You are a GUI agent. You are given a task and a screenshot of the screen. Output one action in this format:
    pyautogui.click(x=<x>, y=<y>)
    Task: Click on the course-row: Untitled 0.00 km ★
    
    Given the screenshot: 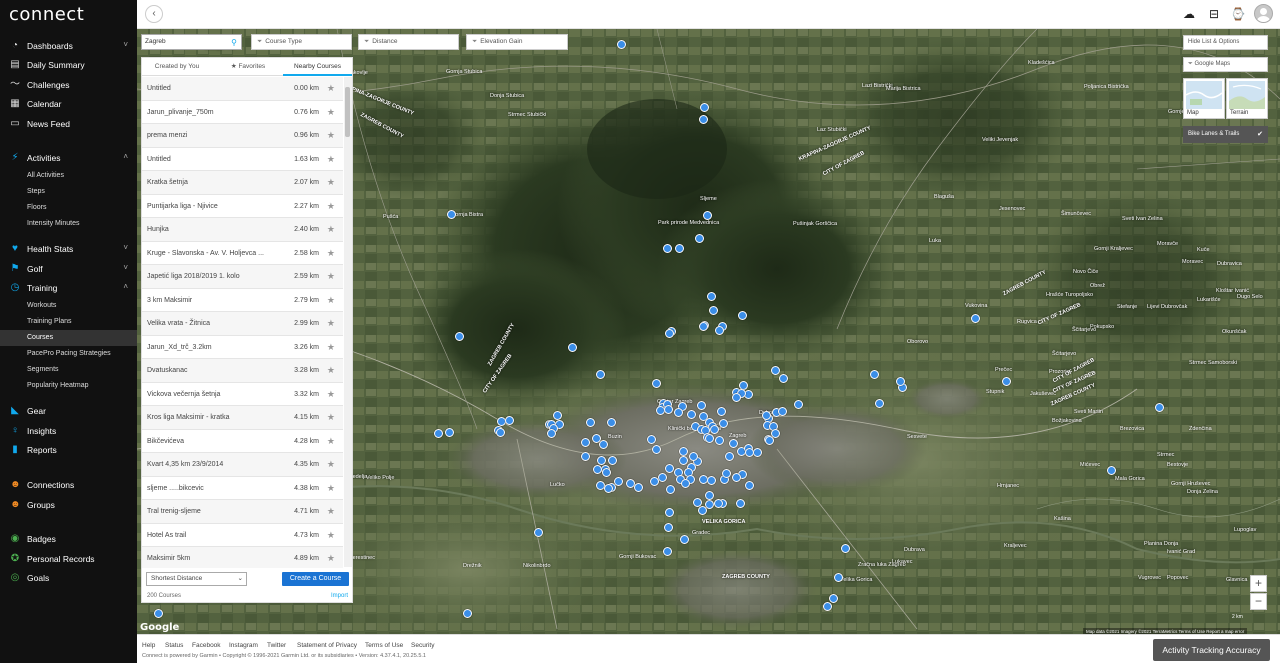 What is the action you would take?
    pyautogui.click(x=242, y=89)
    